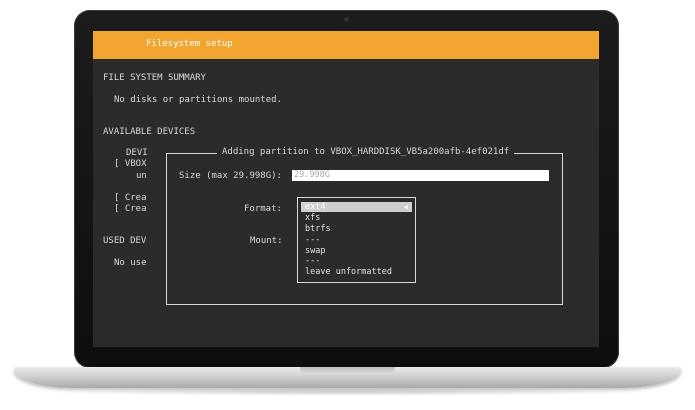  I want to click on summary-message: No disks or partitions mounted., so click(198, 100).